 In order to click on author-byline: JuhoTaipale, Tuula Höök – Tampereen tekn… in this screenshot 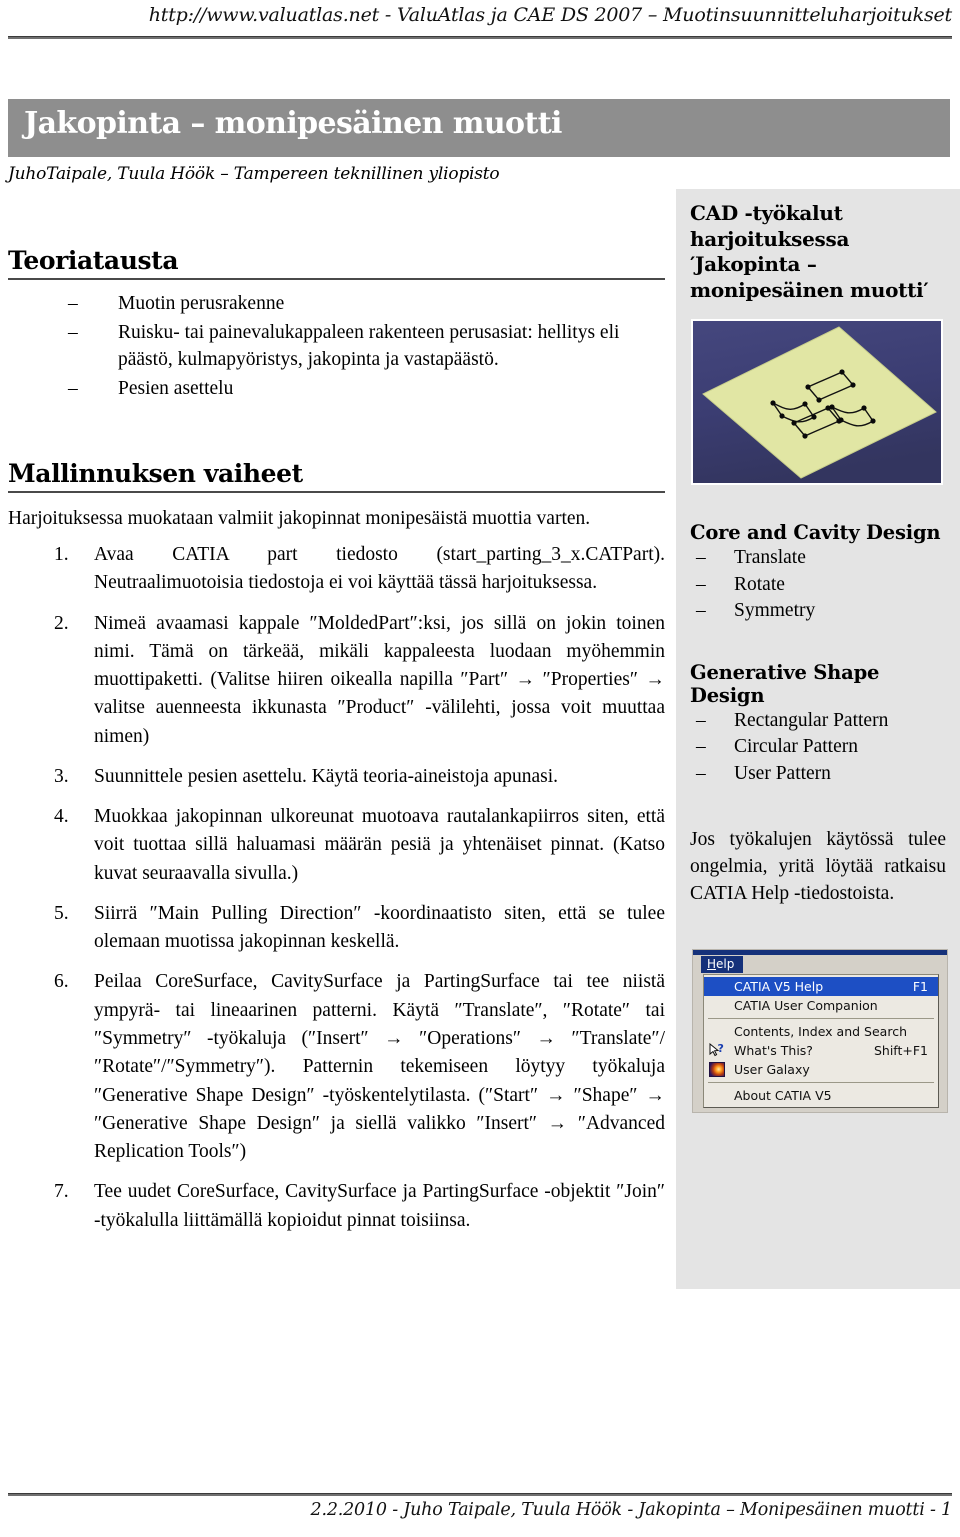, I will do `click(254, 174)`.